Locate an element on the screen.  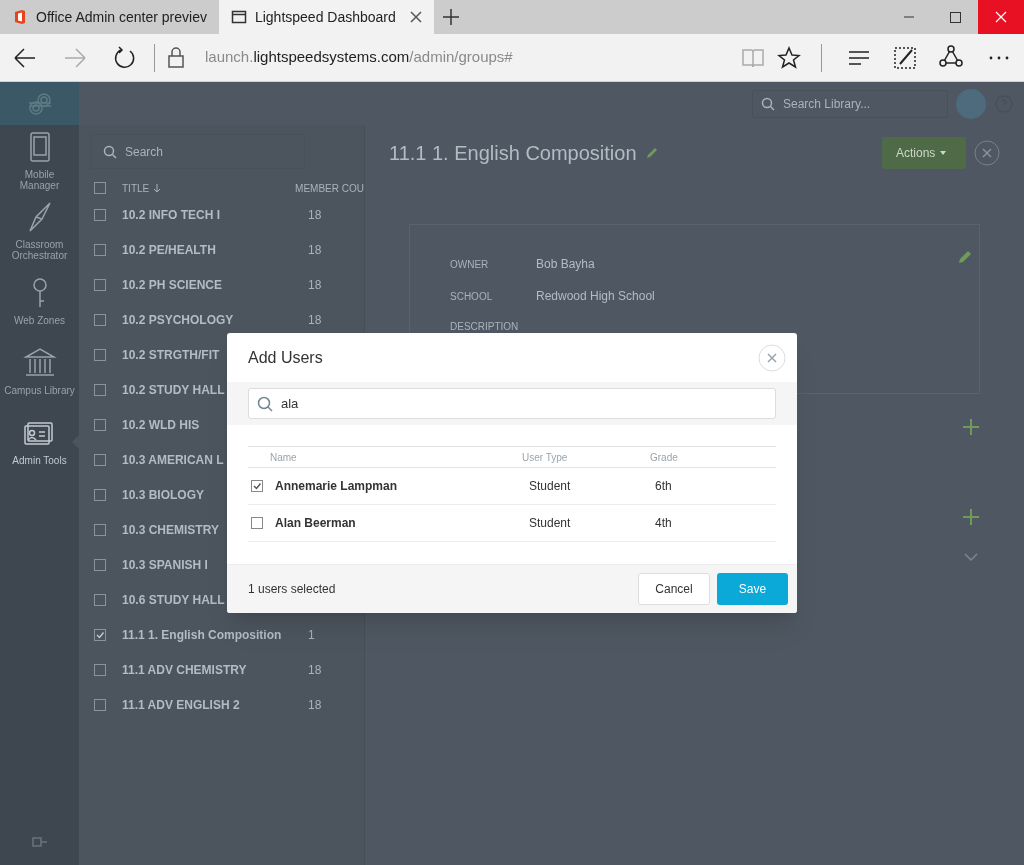
browser-tab: Lightspeed Dashboard is located at coordinates (326, 17).